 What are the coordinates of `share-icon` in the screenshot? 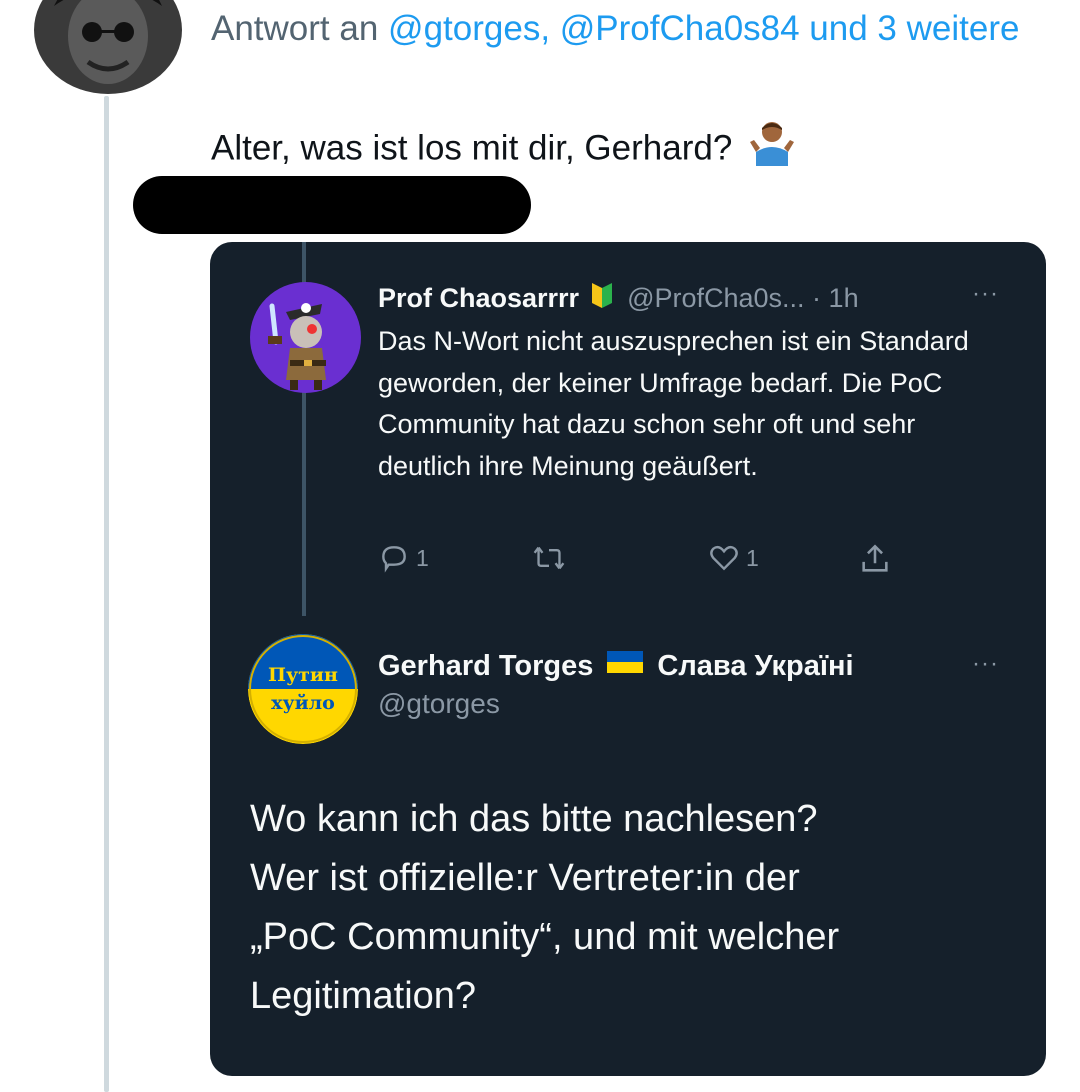 It's located at (875, 558).